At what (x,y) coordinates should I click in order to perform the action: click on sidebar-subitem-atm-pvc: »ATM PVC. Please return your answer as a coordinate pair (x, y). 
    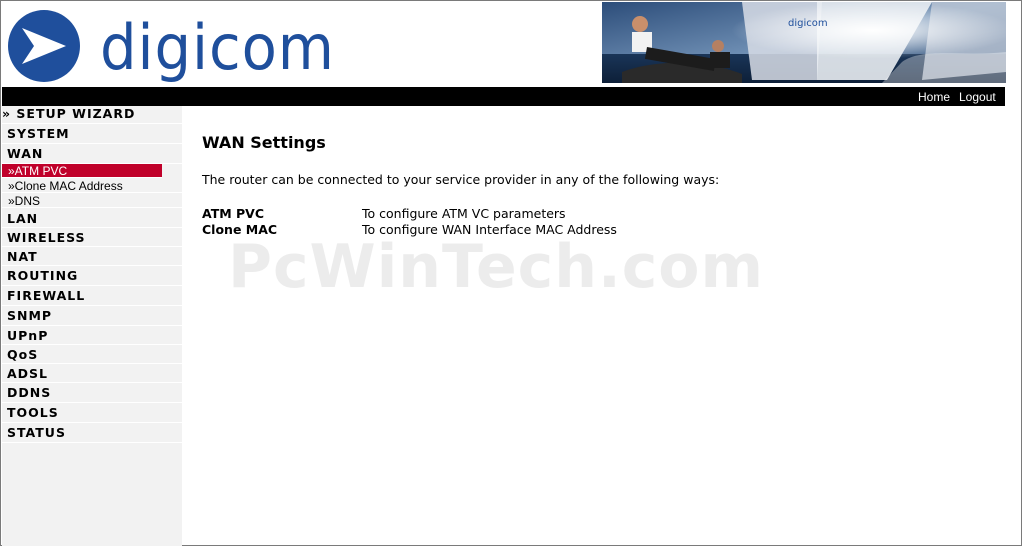
    Looking at the image, I should click on (82, 171).